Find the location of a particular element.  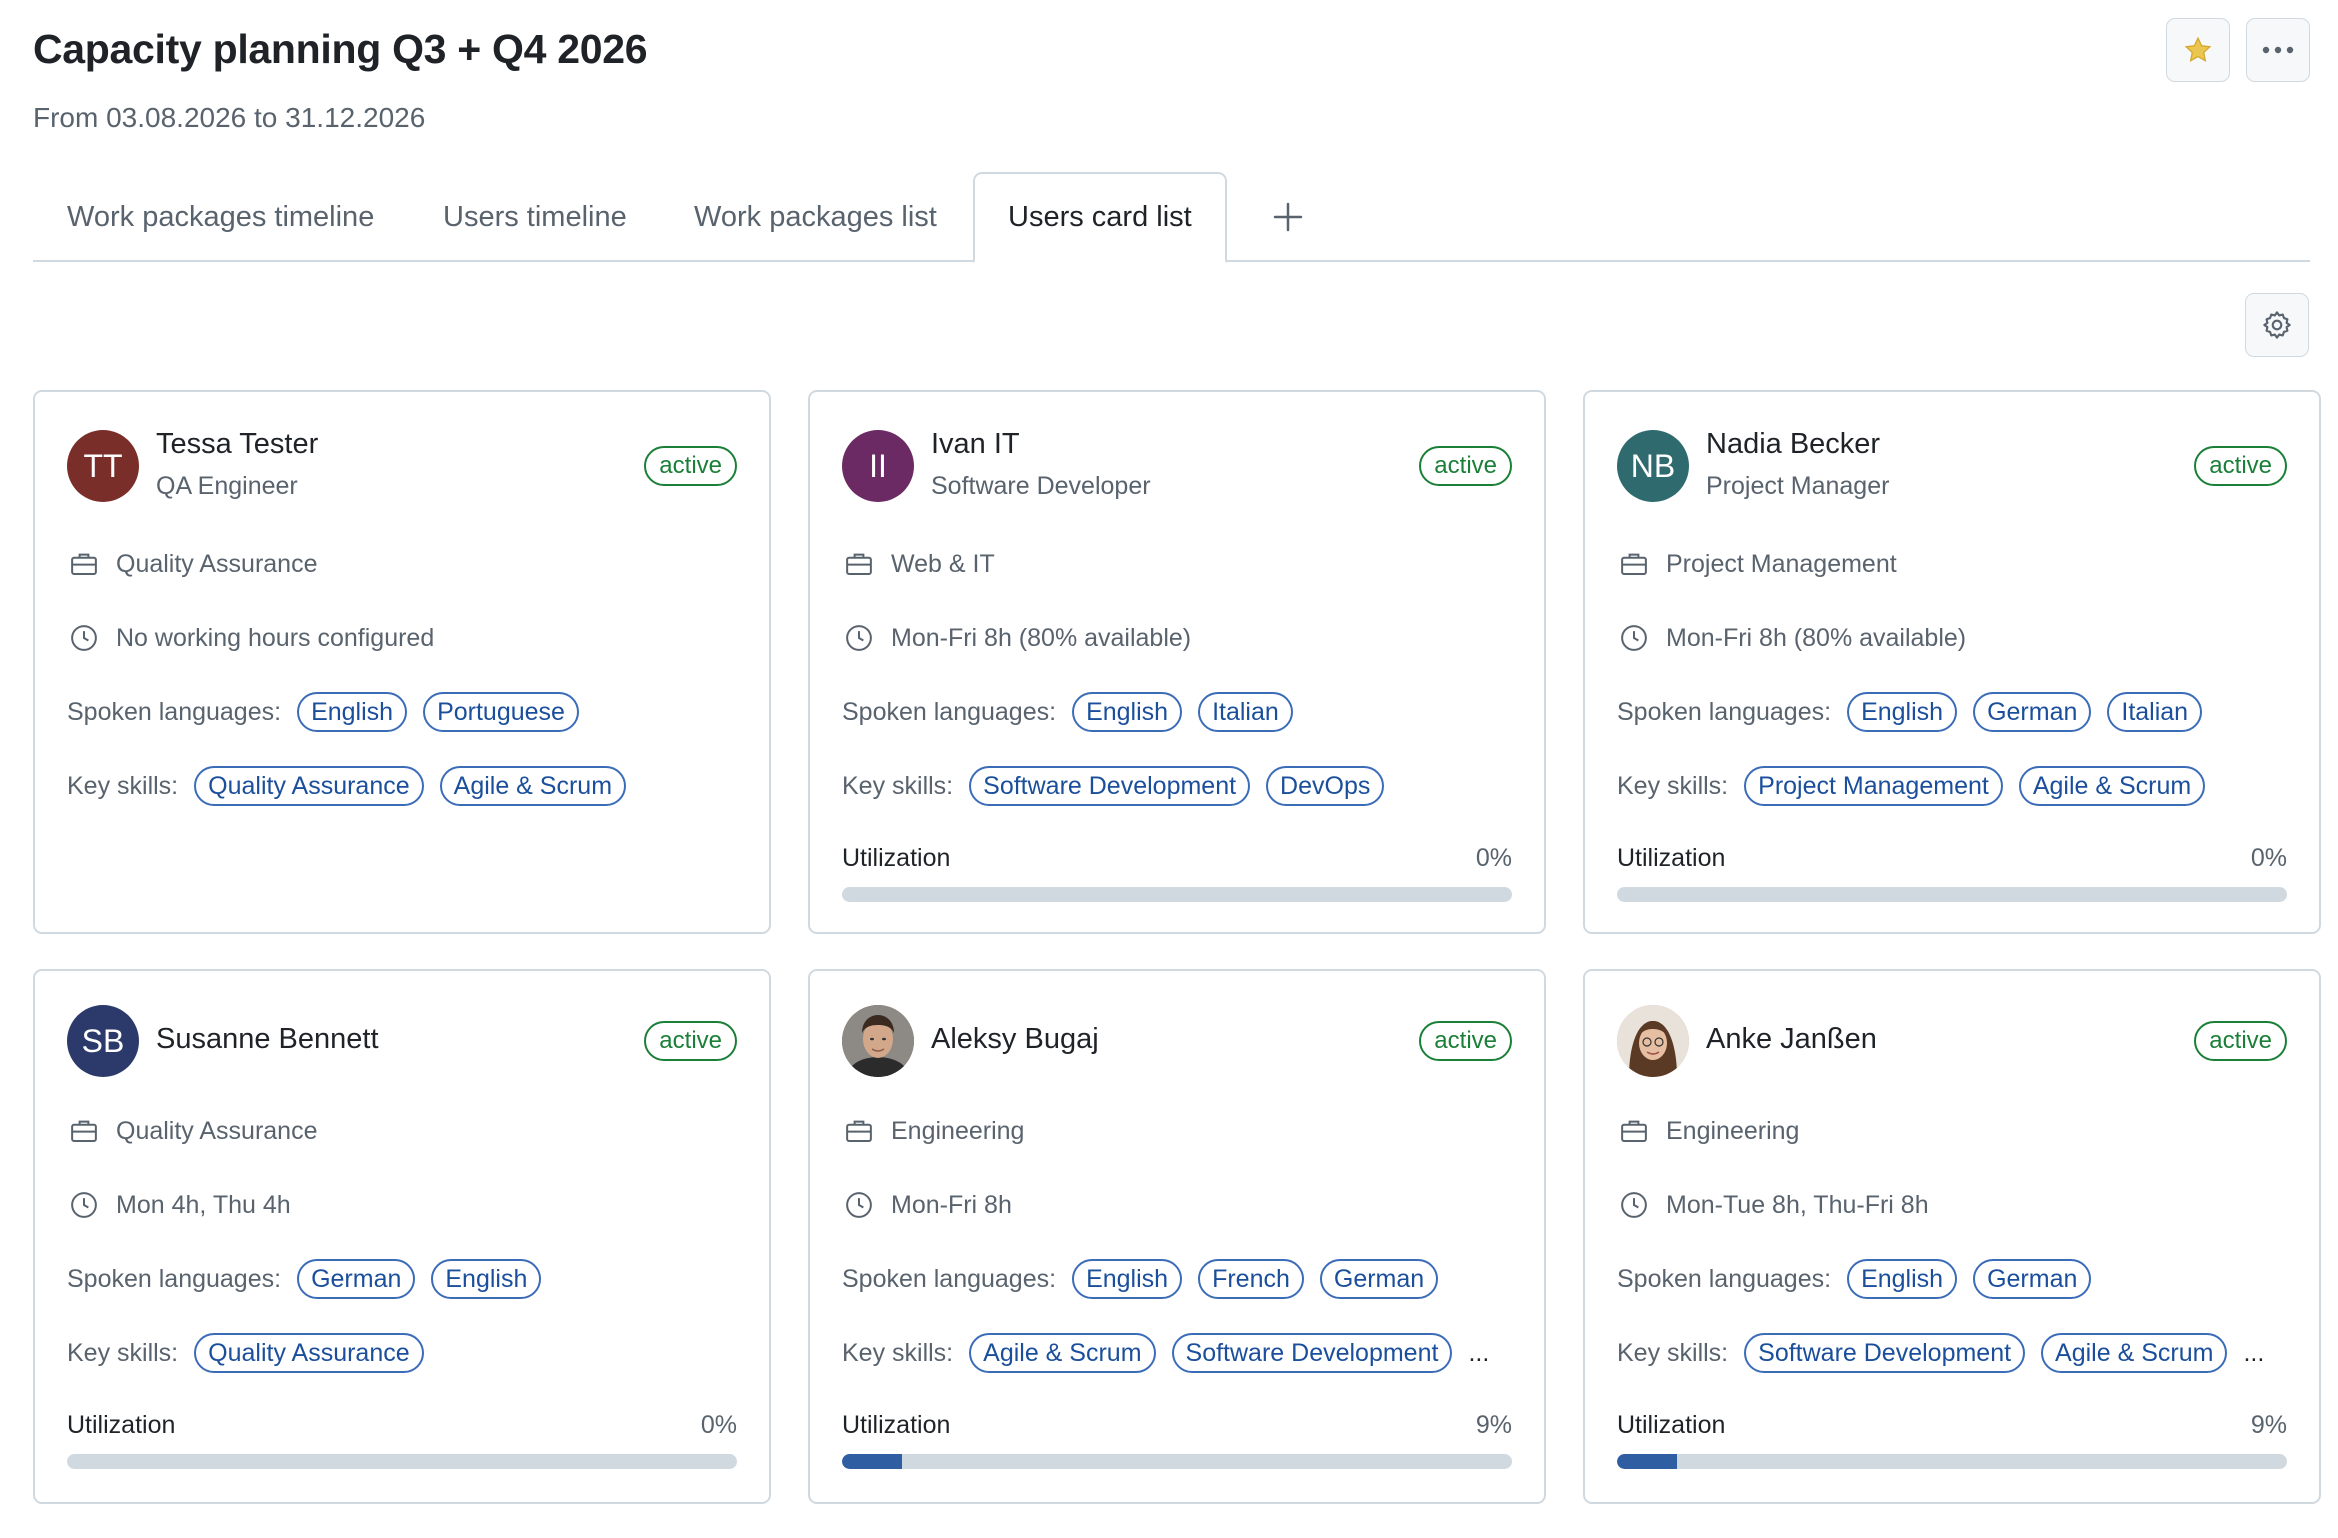

tab-work-packages-list: Work packages list is located at coordinates (815, 217).